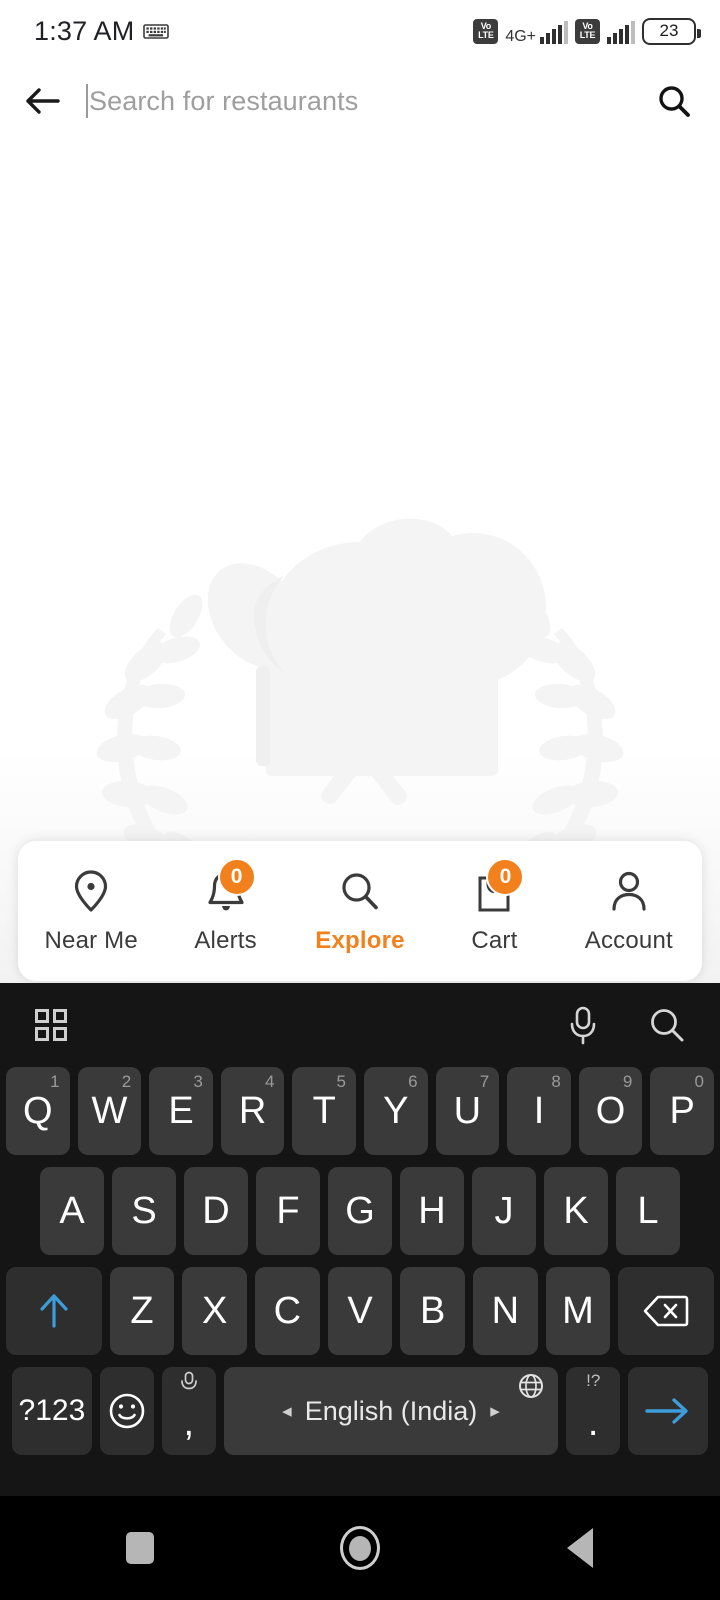  I want to click on nav-label-explore: Explore, so click(360, 940).